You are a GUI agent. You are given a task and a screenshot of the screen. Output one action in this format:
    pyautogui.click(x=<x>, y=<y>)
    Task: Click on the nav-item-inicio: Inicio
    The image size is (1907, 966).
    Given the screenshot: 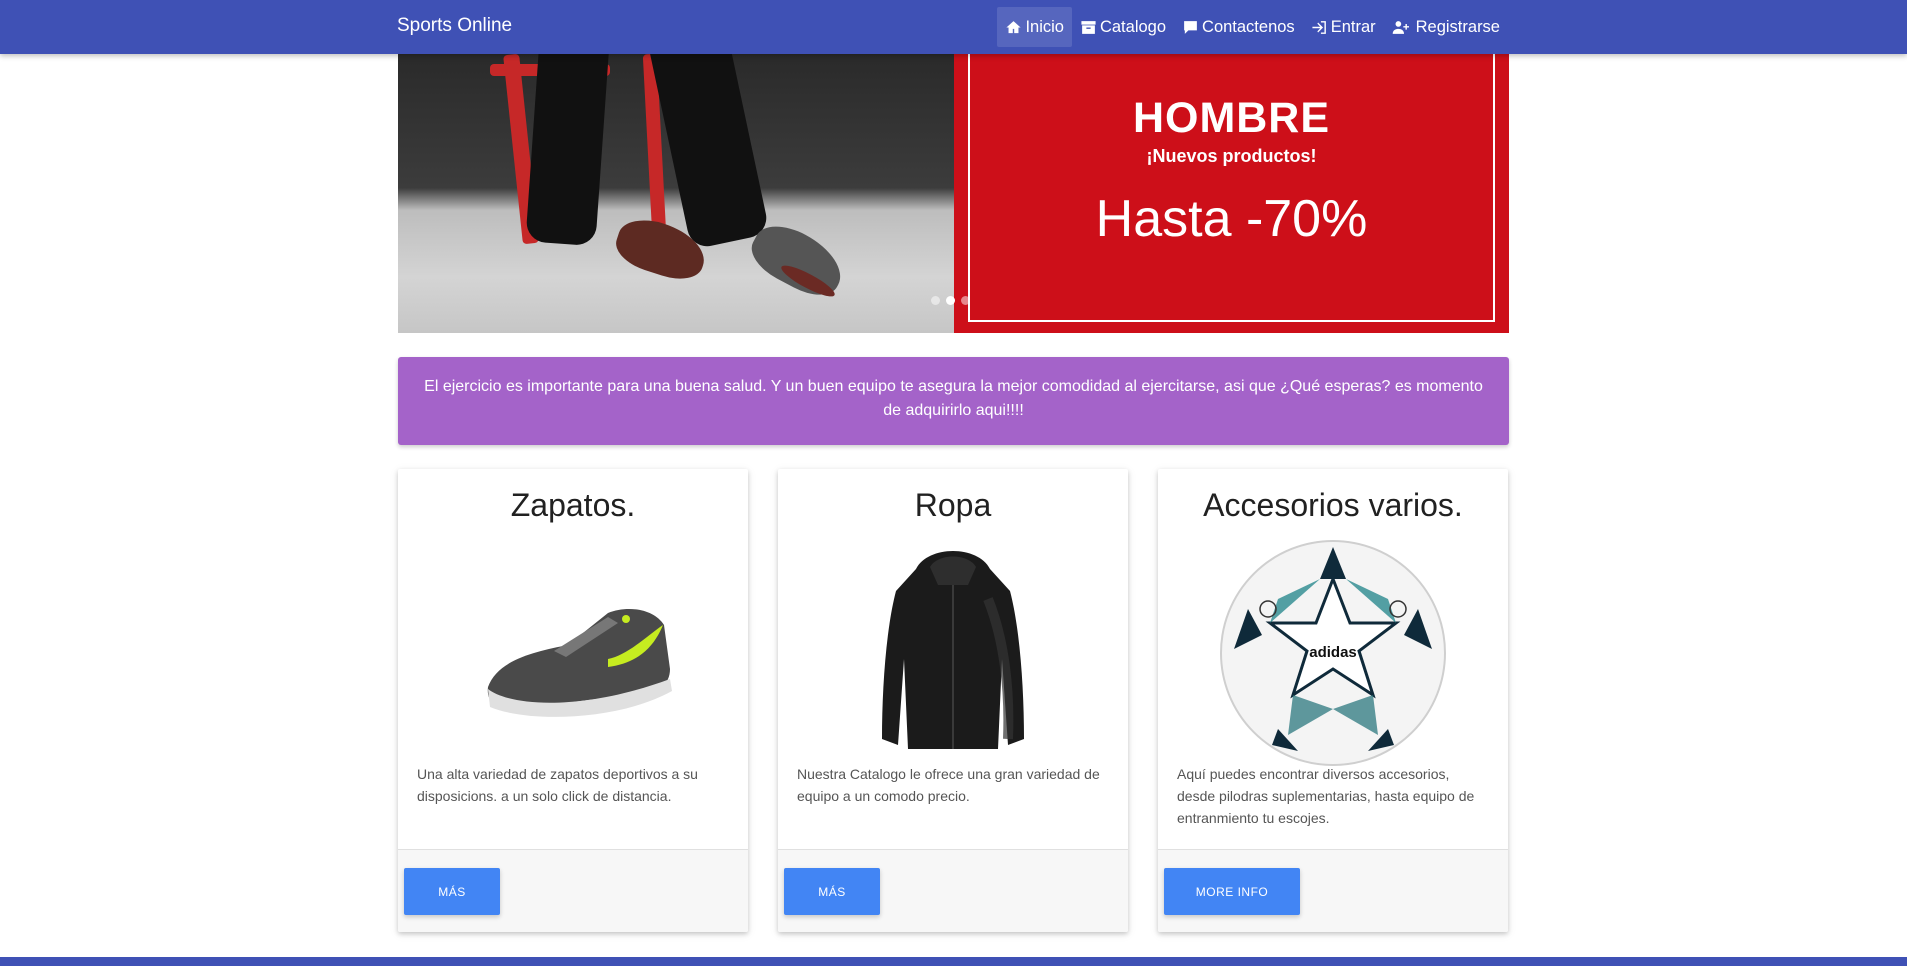 What is the action you would take?
    pyautogui.click(x=1034, y=27)
    